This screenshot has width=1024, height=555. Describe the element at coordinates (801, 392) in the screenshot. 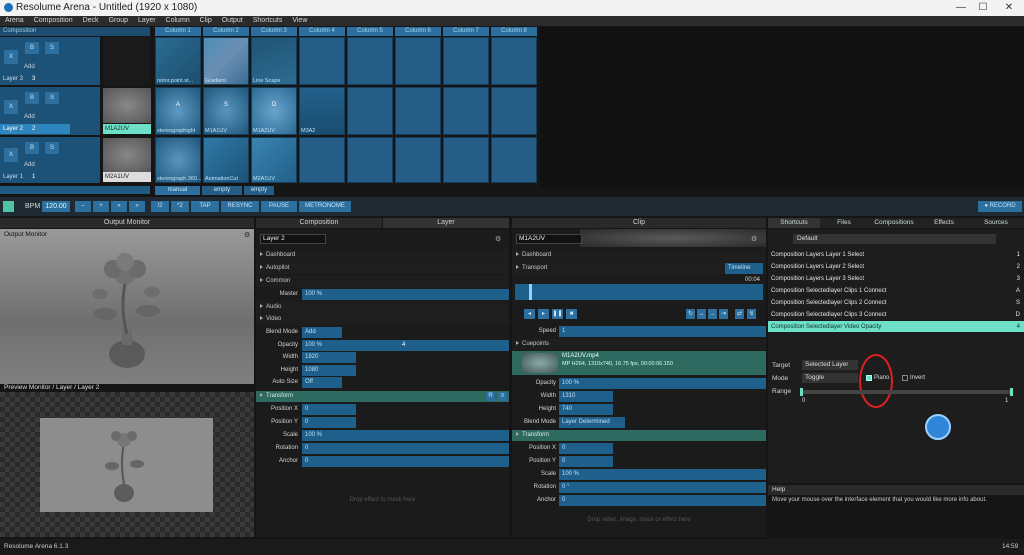

I see `range-min-handle` at that location.